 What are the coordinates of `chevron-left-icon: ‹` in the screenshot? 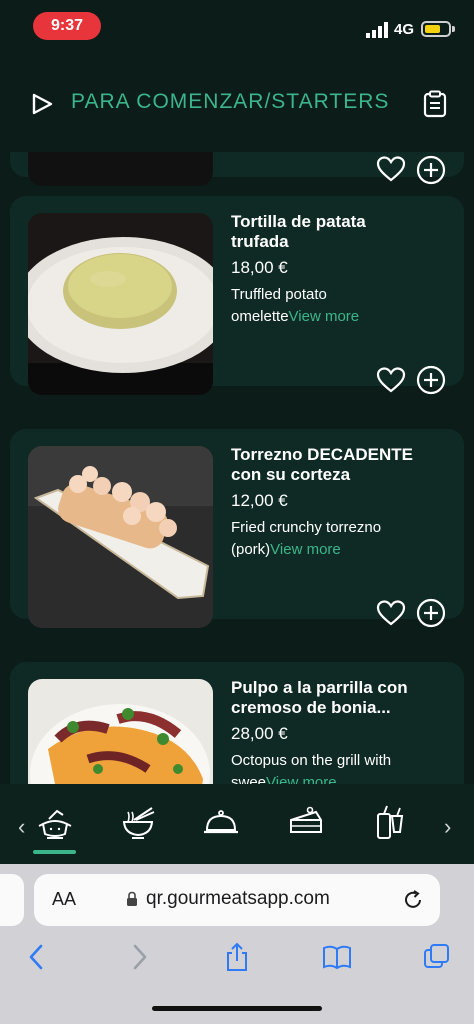 It's located at (21, 827).